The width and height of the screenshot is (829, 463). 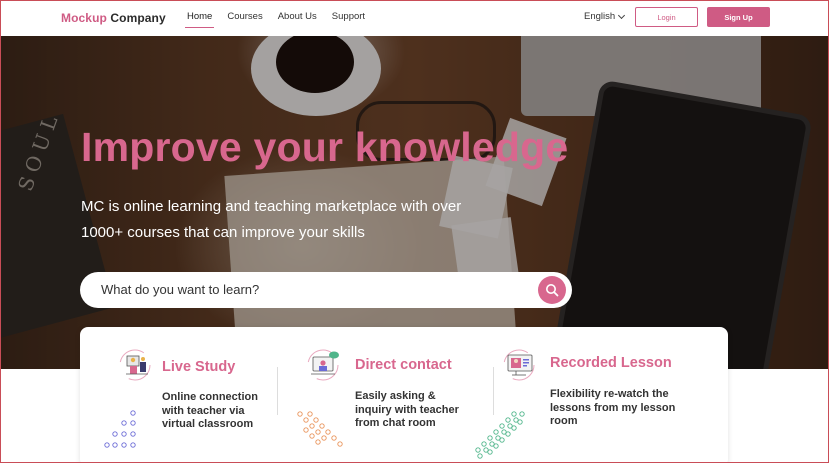 What do you see at coordinates (325, 147) in the screenshot?
I see `hero-title: Improve your knowledge` at bounding box center [325, 147].